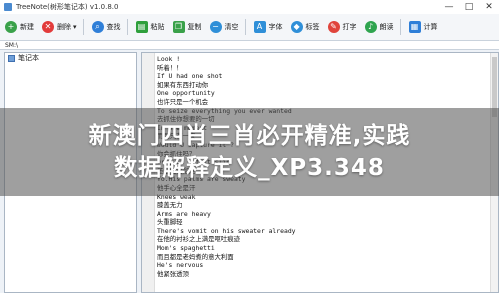 The height and width of the screenshot is (293, 499). I want to click on paste-button: ▤ 粘贴, so click(150, 27).